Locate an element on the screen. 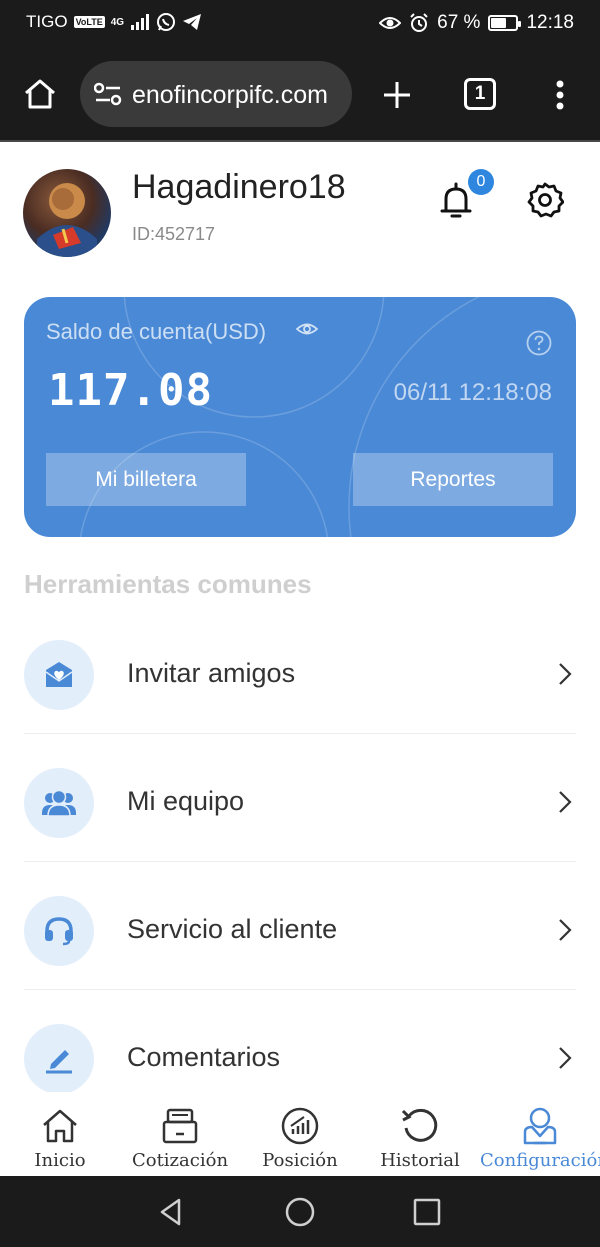 The height and width of the screenshot is (1247, 600). position-icon is located at coordinates (300, 1126).